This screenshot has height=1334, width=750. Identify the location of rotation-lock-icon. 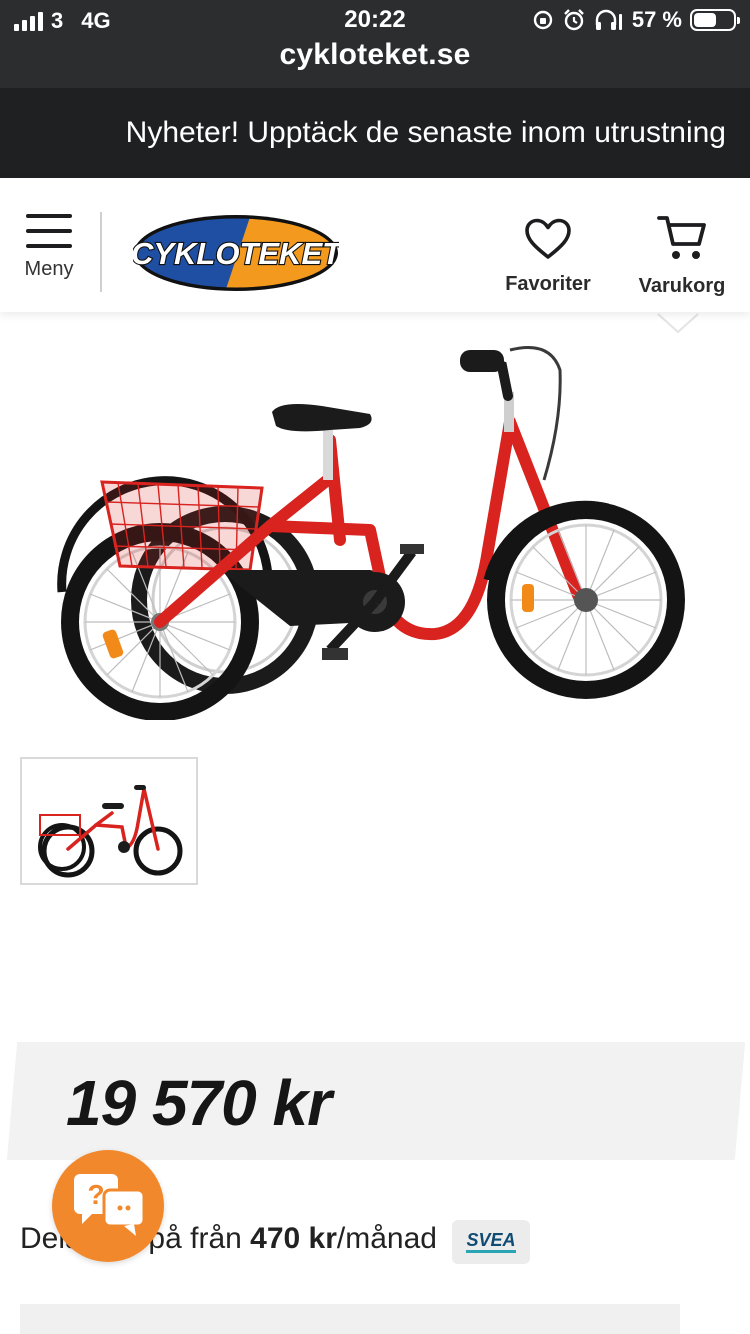
(543, 20).